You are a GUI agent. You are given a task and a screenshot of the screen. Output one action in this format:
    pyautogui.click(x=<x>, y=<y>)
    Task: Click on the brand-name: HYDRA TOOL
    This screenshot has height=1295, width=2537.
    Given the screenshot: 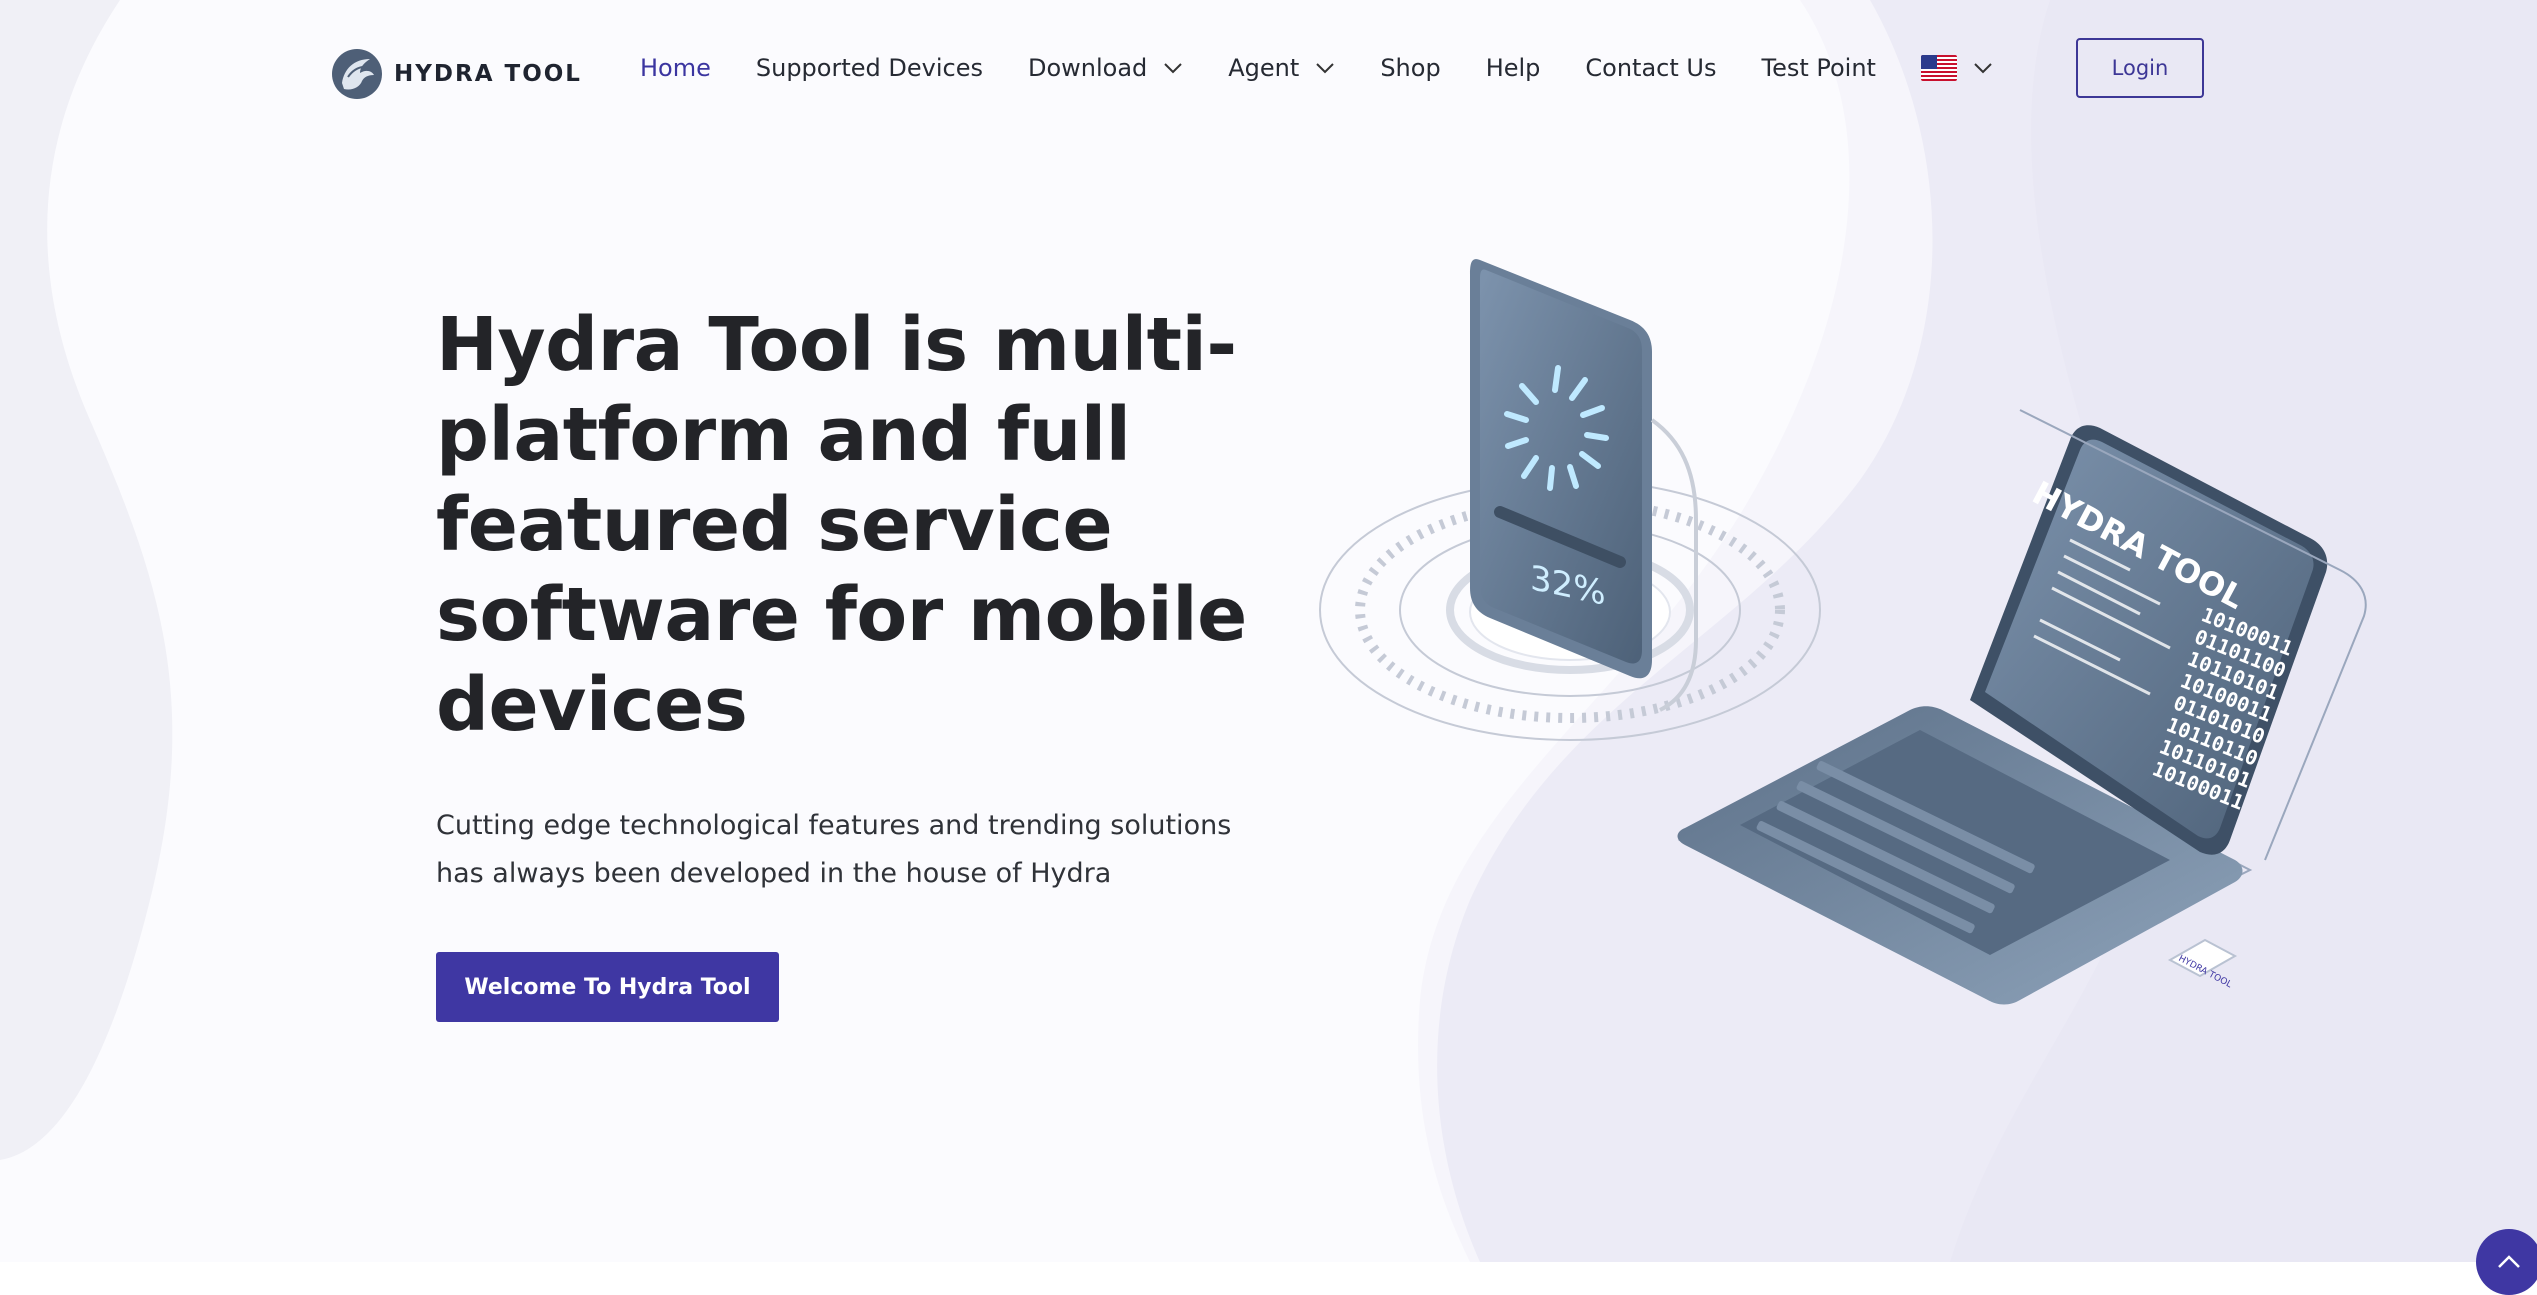 What is the action you would take?
    pyautogui.click(x=488, y=74)
    